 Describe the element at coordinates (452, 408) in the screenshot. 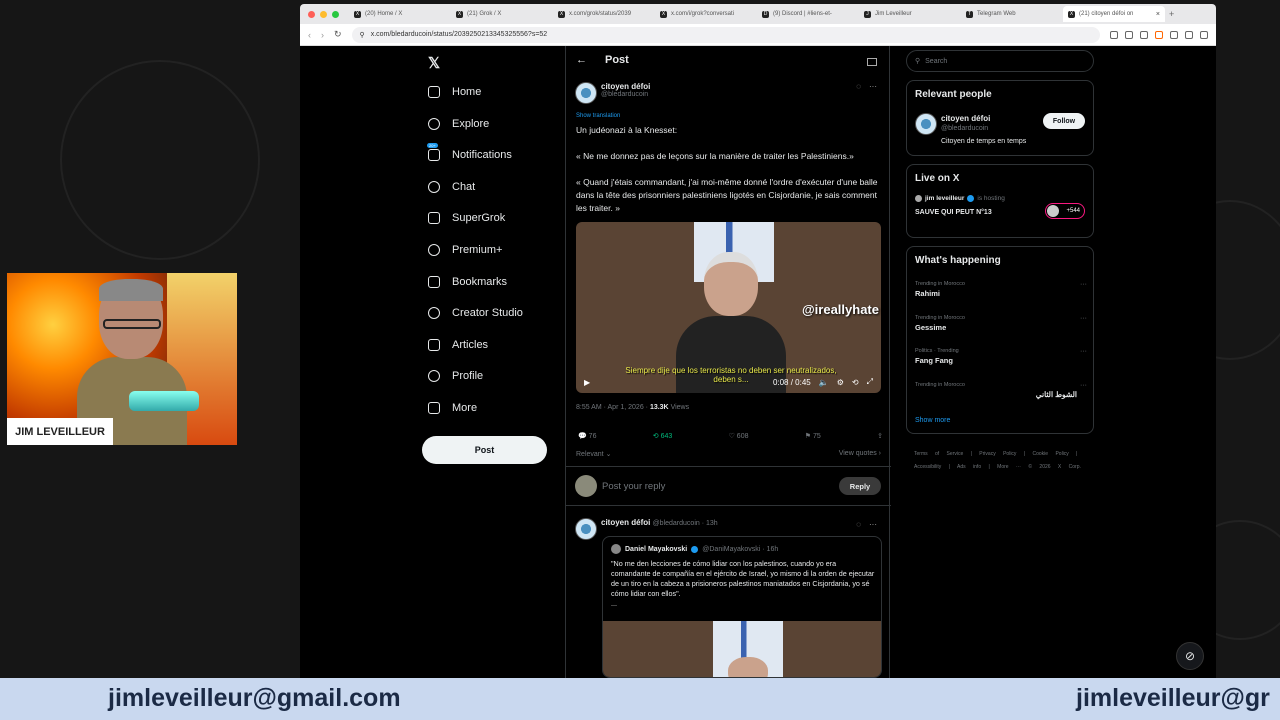

I see `nav-item-more: More` at that location.